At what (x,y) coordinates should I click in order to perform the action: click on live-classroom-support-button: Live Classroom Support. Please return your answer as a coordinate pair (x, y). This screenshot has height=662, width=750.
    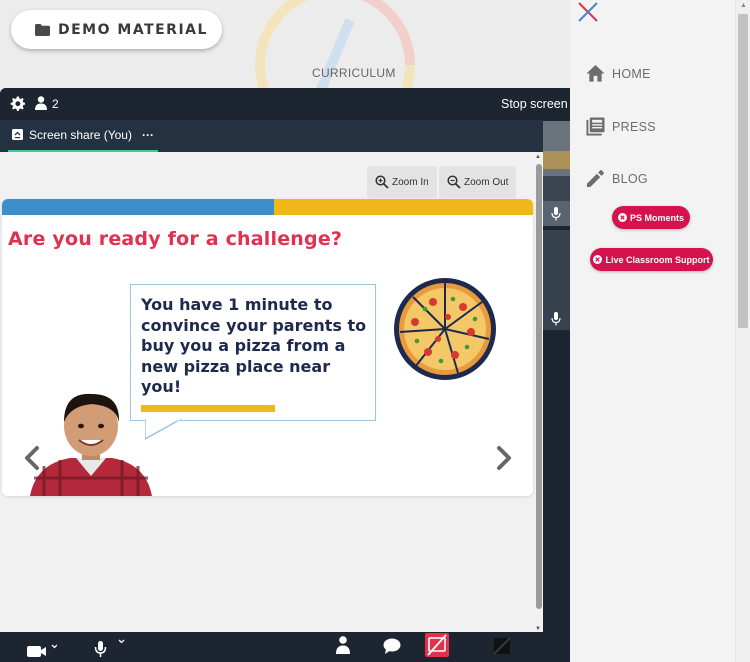
    Looking at the image, I should click on (651, 259).